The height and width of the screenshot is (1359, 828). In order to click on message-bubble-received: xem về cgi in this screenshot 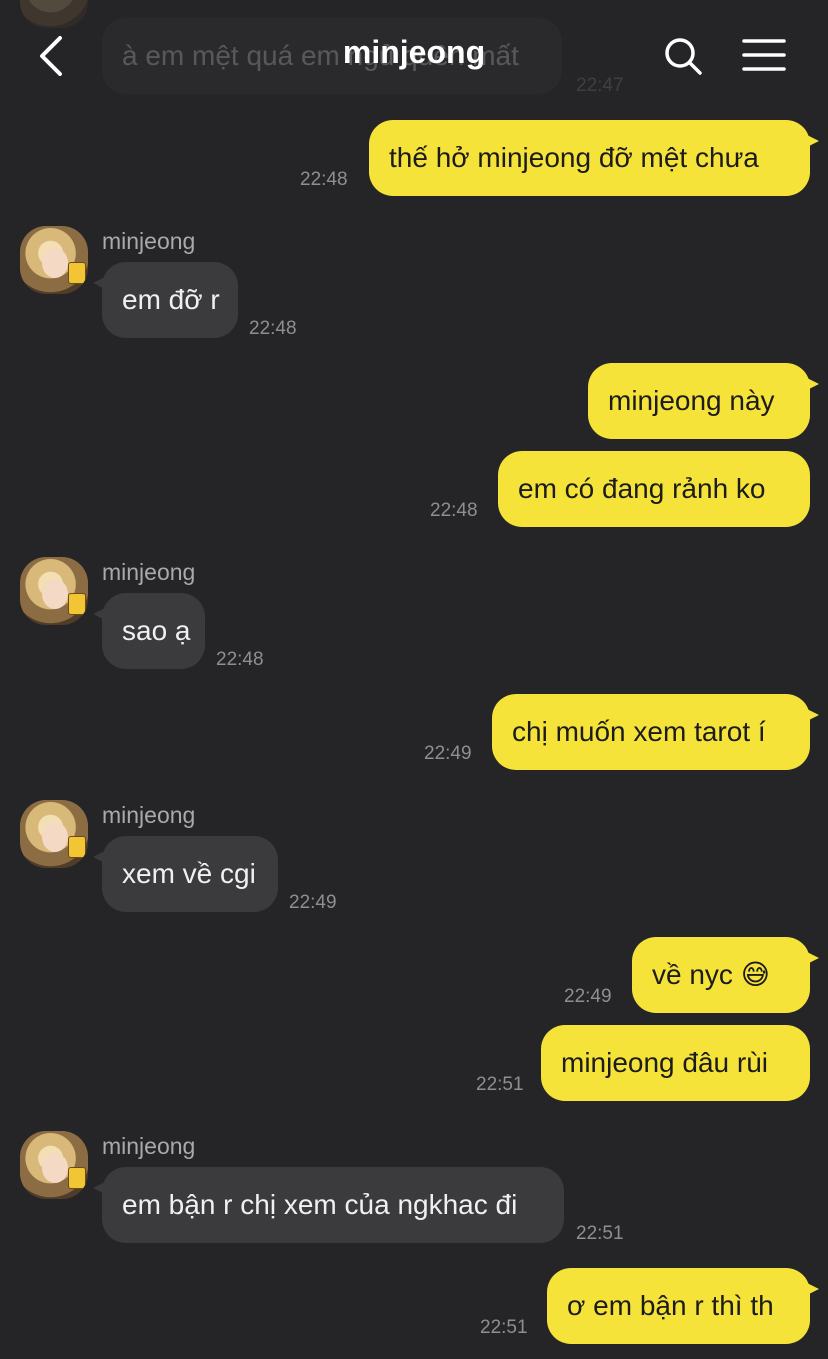, I will do `click(185, 874)`.